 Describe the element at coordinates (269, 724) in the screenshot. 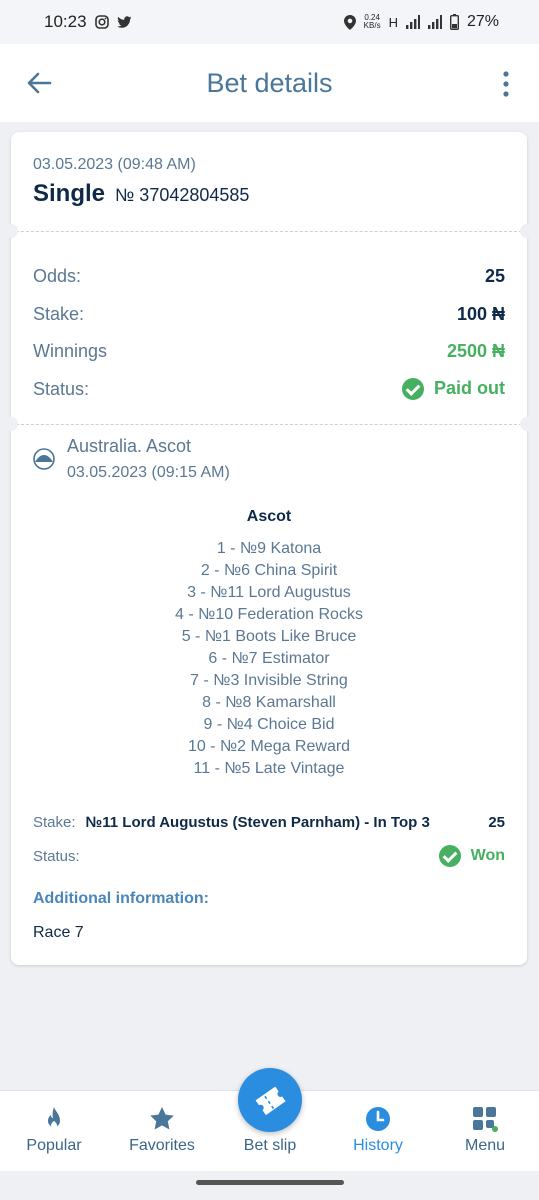

I see `list-item: 9 - №4 Choice Bid` at that location.